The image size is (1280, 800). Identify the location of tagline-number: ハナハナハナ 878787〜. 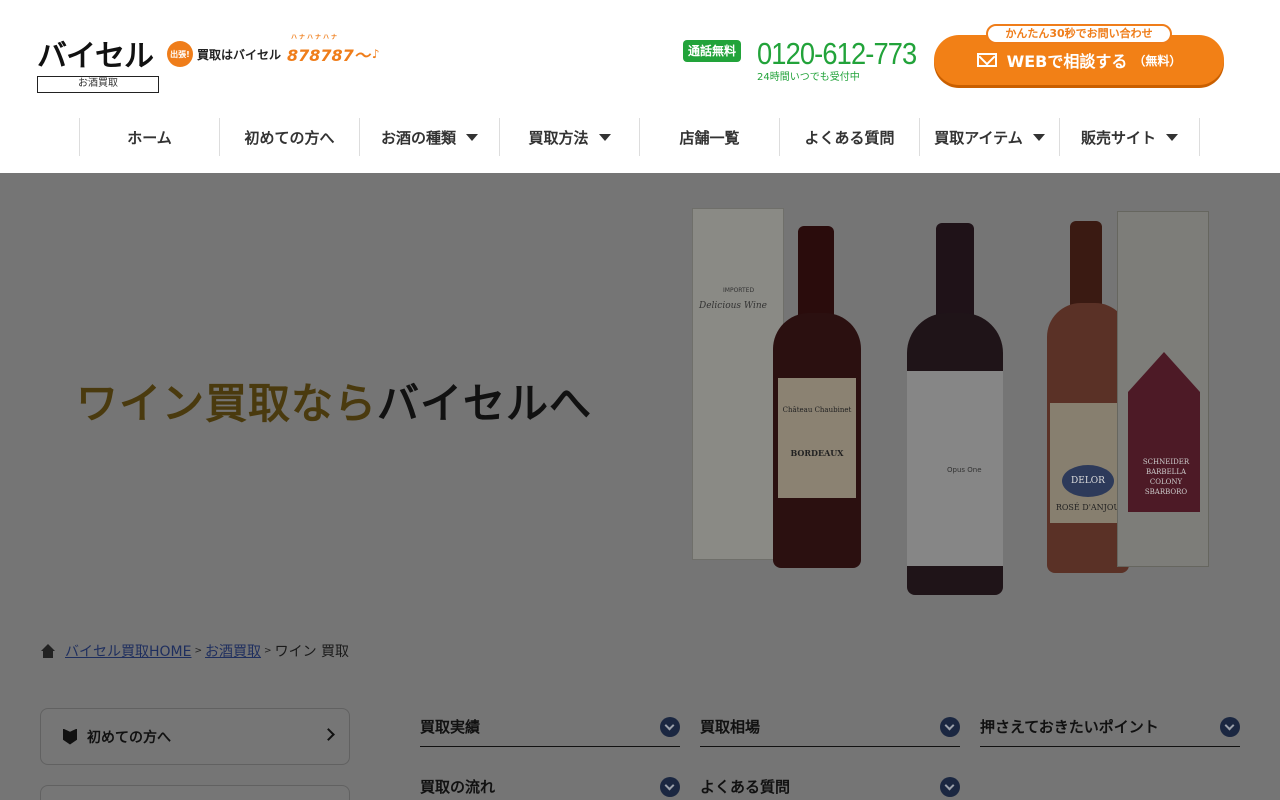
(328, 50).